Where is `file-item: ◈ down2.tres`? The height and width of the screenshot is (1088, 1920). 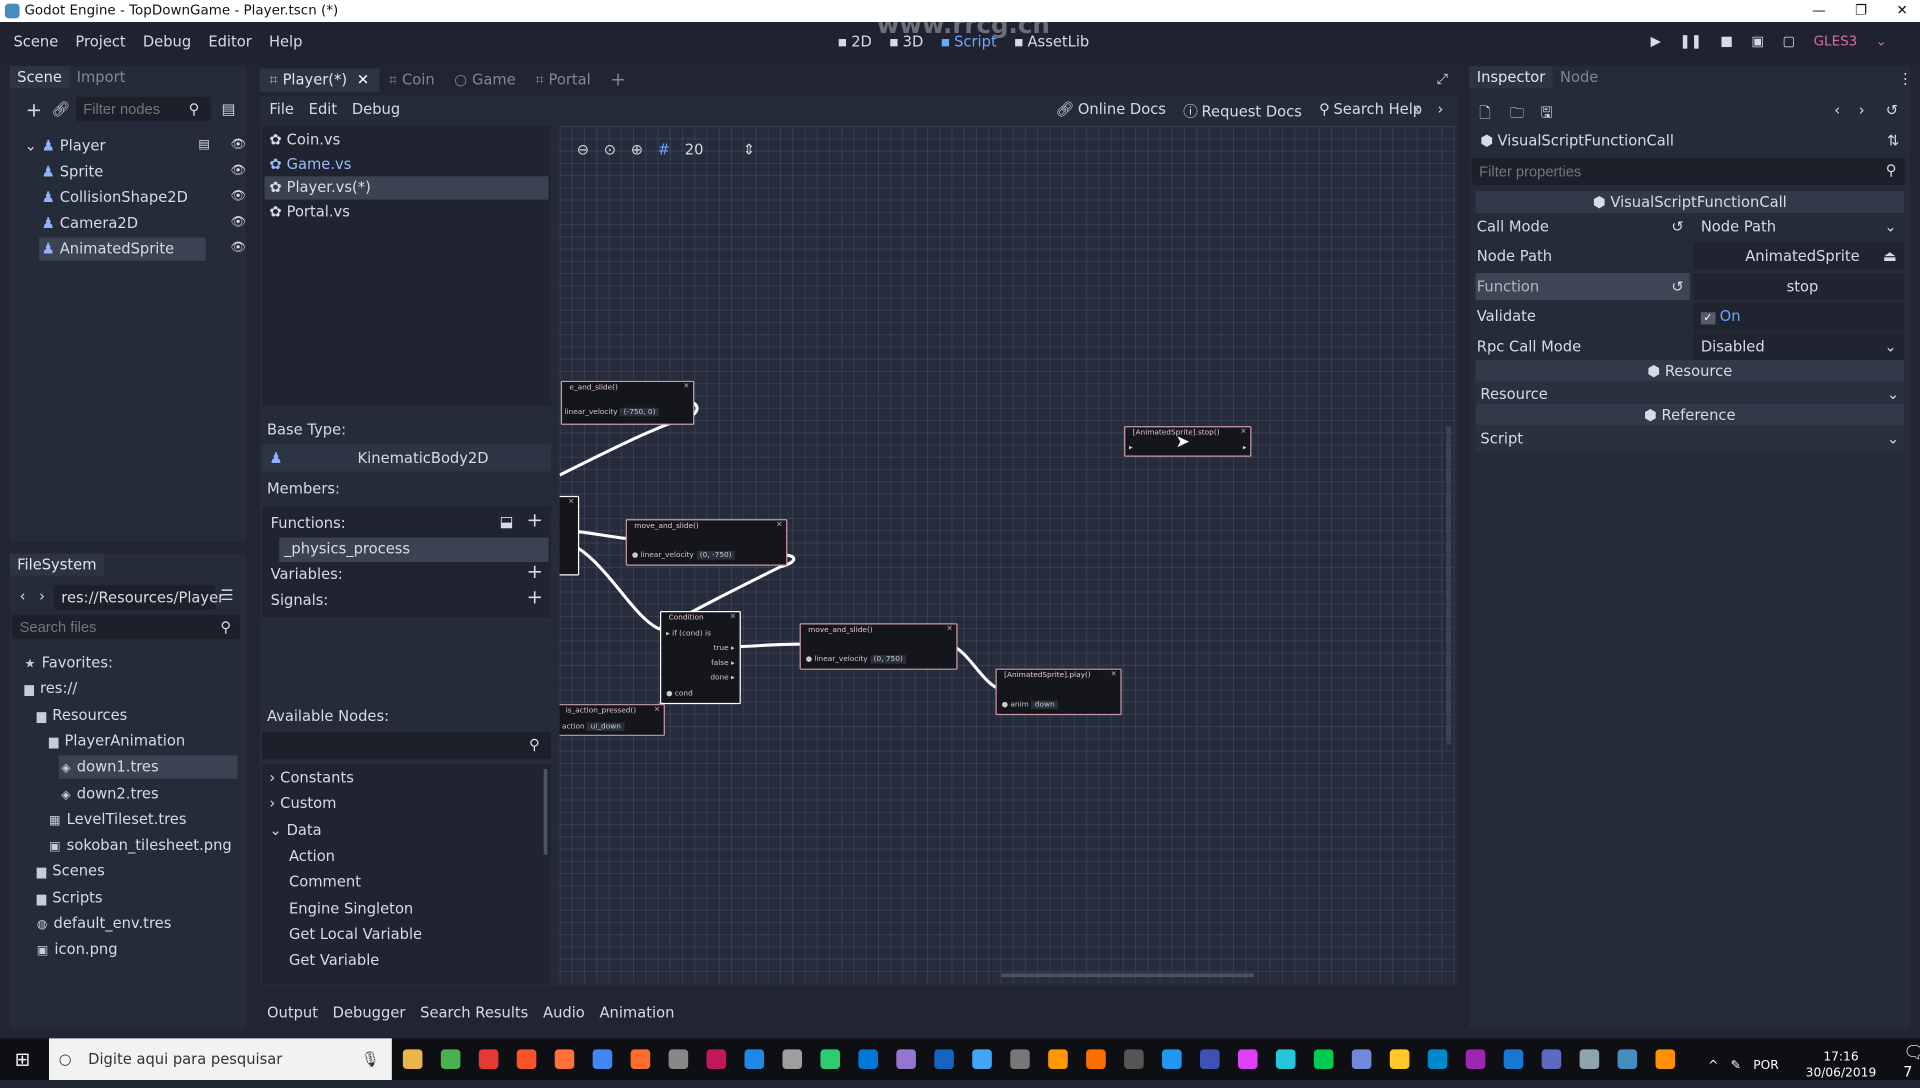
file-item: ◈ down2.tres is located at coordinates (148, 793).